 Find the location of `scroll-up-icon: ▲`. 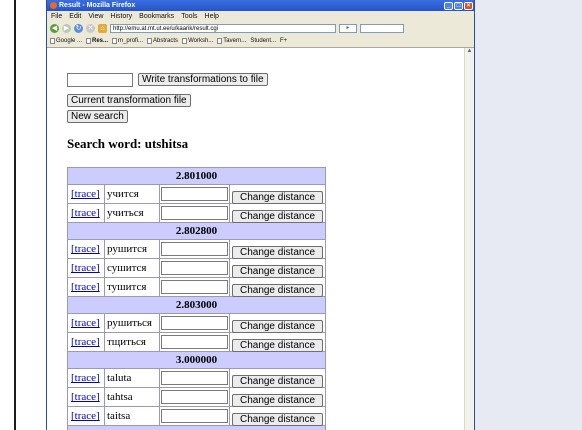

scroll-up-icon: ▲ is located at coordinates (469, 51).